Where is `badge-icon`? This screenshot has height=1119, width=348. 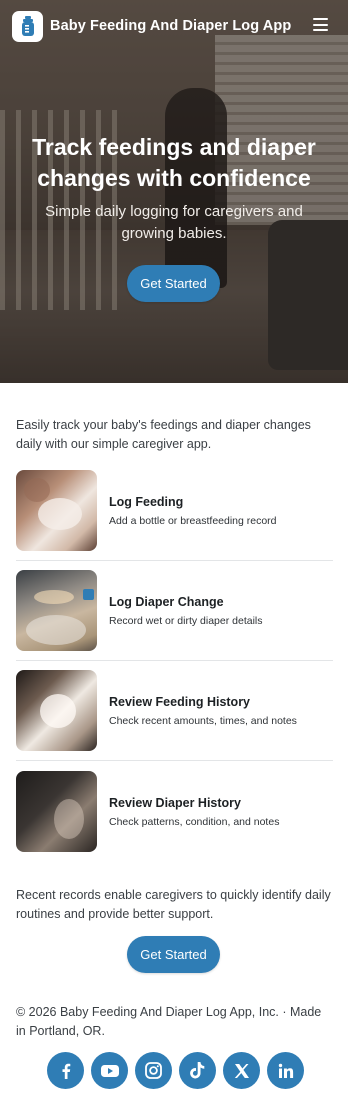
badge-icon is located at coordinates (88, 594).